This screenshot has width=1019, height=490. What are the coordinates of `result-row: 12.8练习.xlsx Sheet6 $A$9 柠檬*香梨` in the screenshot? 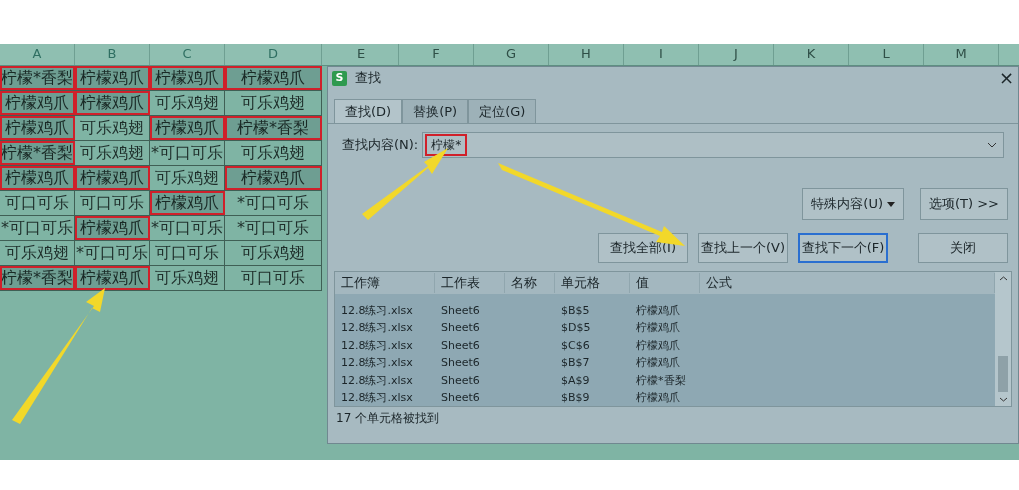 It's located at (665, 380).